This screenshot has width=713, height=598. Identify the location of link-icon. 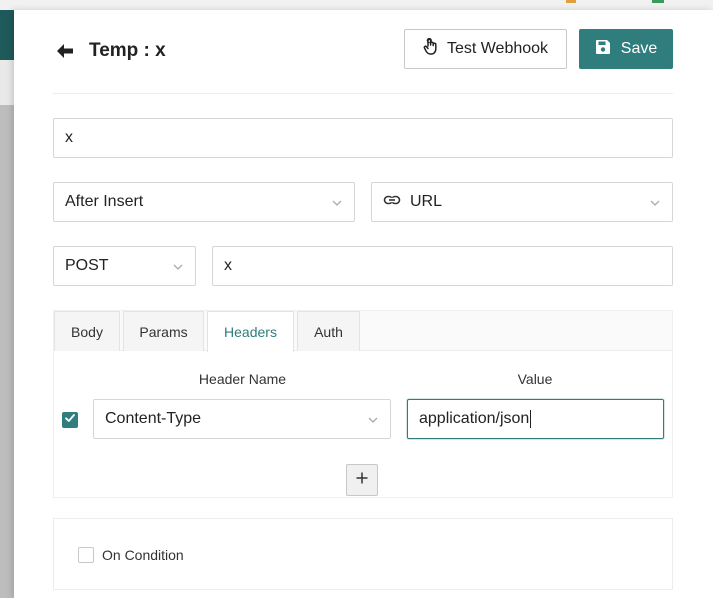
(392, 202).